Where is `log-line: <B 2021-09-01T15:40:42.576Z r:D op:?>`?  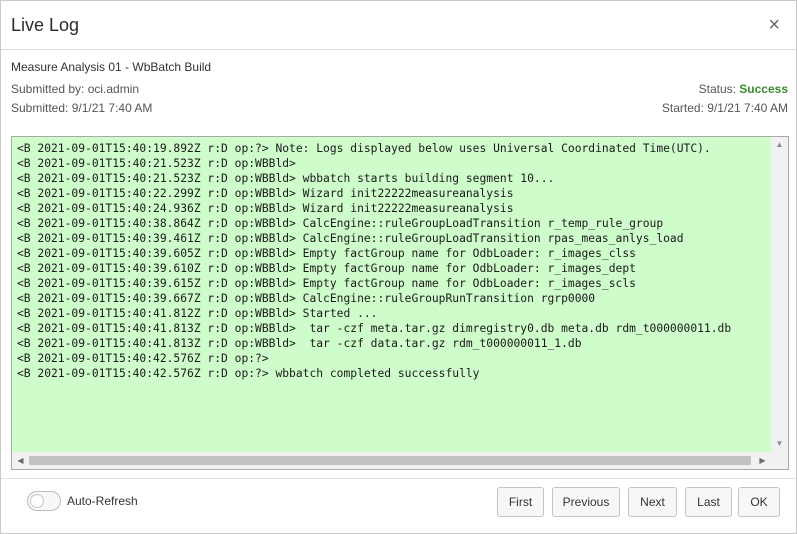 log-line: <B 2021-09-01T15:40:42.576Z r:D op:?> is located at coordinates (143, 358).